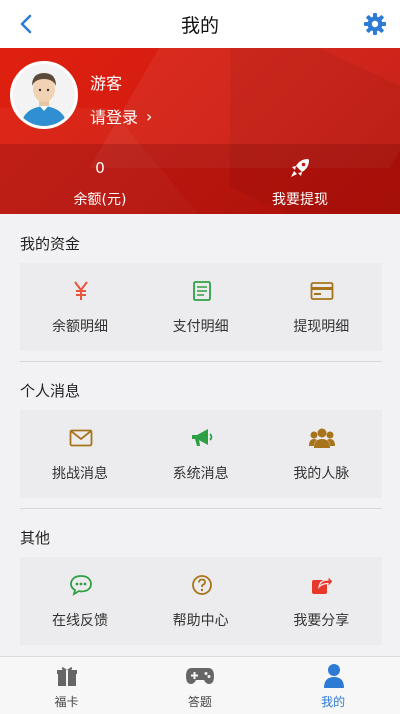  Describe the element at coordinates (202, 585) in the screenshot. I see `help-icon` at that location.